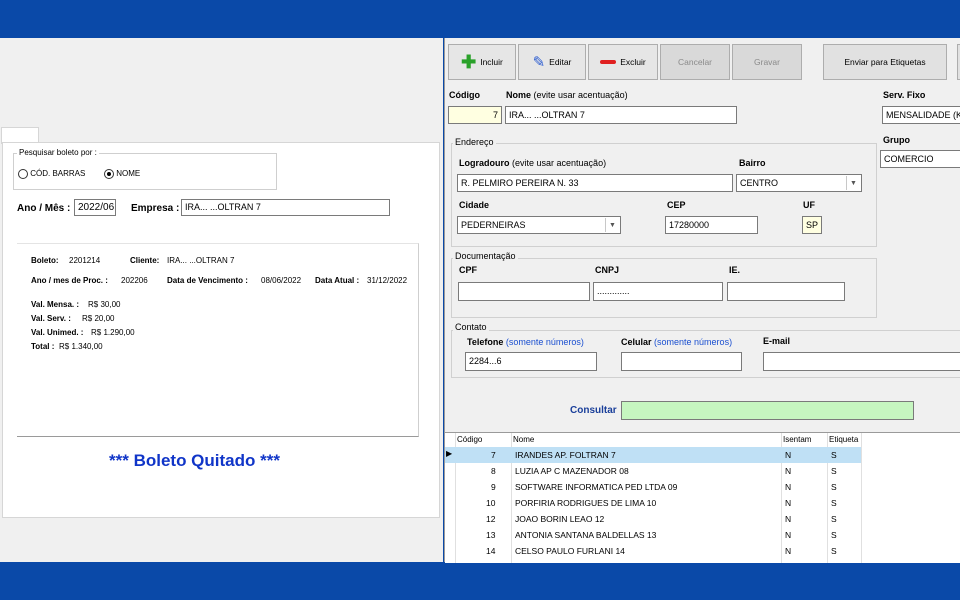 This screenshot has width=960, height=600. Describe the element at coordinates (525, 342) in the screenshot. I see `telefone-label-group: Telefone (somente números)` at that location.